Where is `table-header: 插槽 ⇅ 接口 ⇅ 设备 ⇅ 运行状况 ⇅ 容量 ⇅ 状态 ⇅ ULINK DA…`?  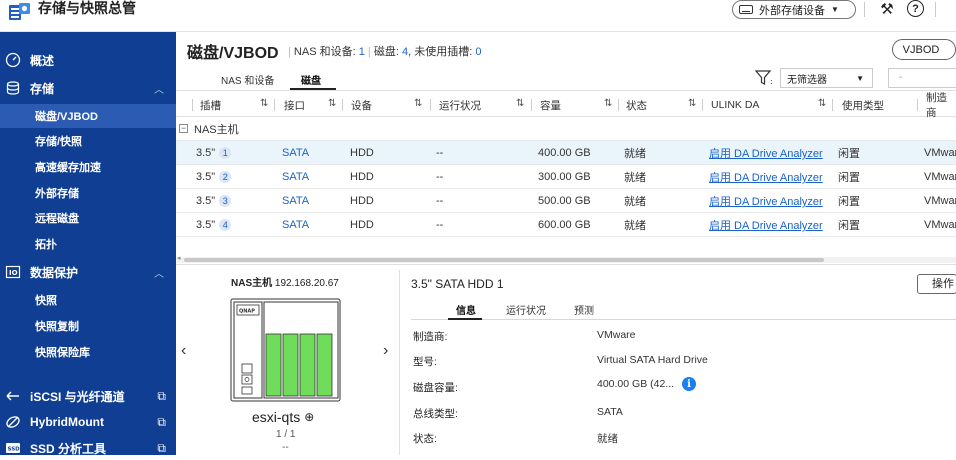
table-header: 插槽 ⇅ 接口 ⇅ 设备 ⇅ 运行状况 ⇅ 容量 ⇅ 状态 ⇅ ULINK DA… is located at coordinates (566, 105).